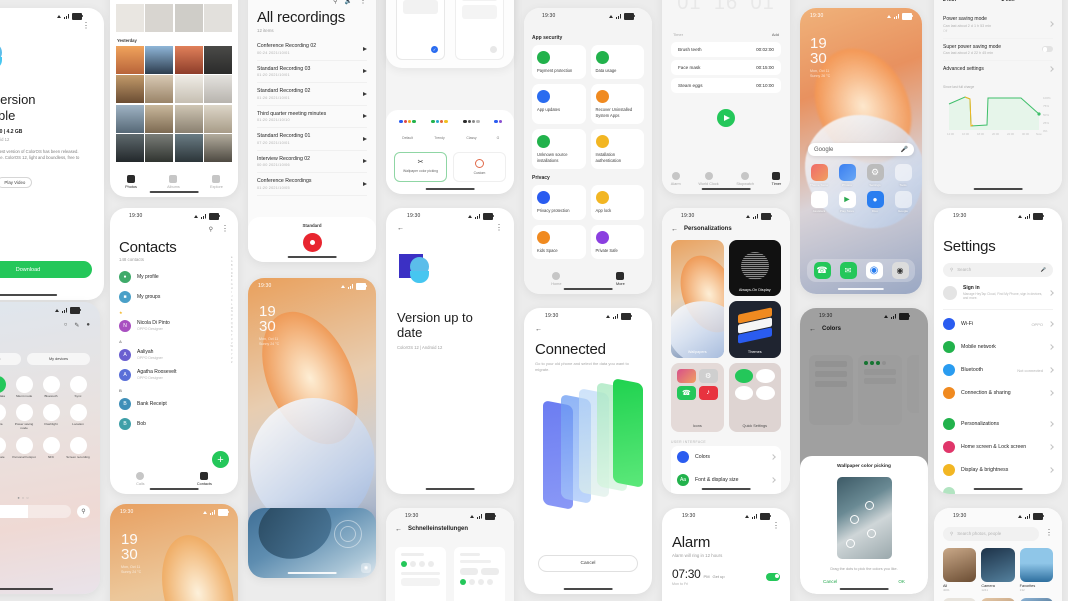 Image resolution: width=1068 pixels, height=601 pixels. I want to click on add-timer-button: Add, so click(775, 34).